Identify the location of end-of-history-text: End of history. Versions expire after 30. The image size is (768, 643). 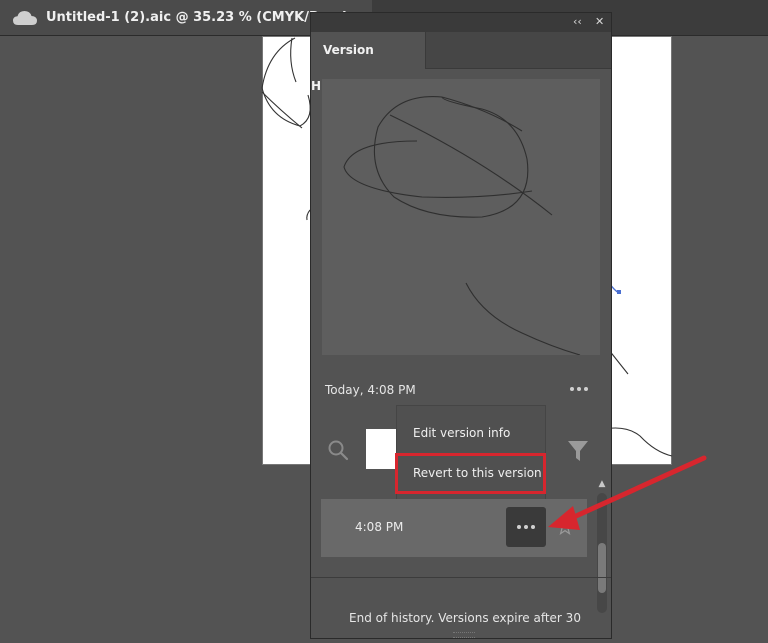
(465, 618).